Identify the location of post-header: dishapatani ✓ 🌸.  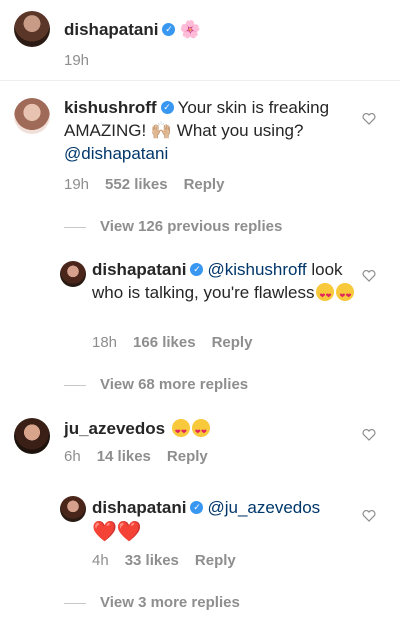
(132, 29).